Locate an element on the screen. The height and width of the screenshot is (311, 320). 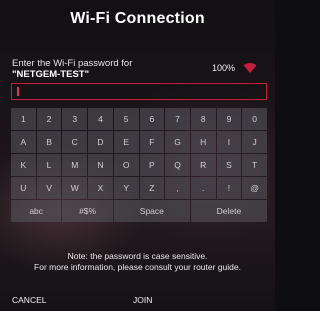
dialog-title: Wi-Fi Connection is located at coordinates (137, 18).